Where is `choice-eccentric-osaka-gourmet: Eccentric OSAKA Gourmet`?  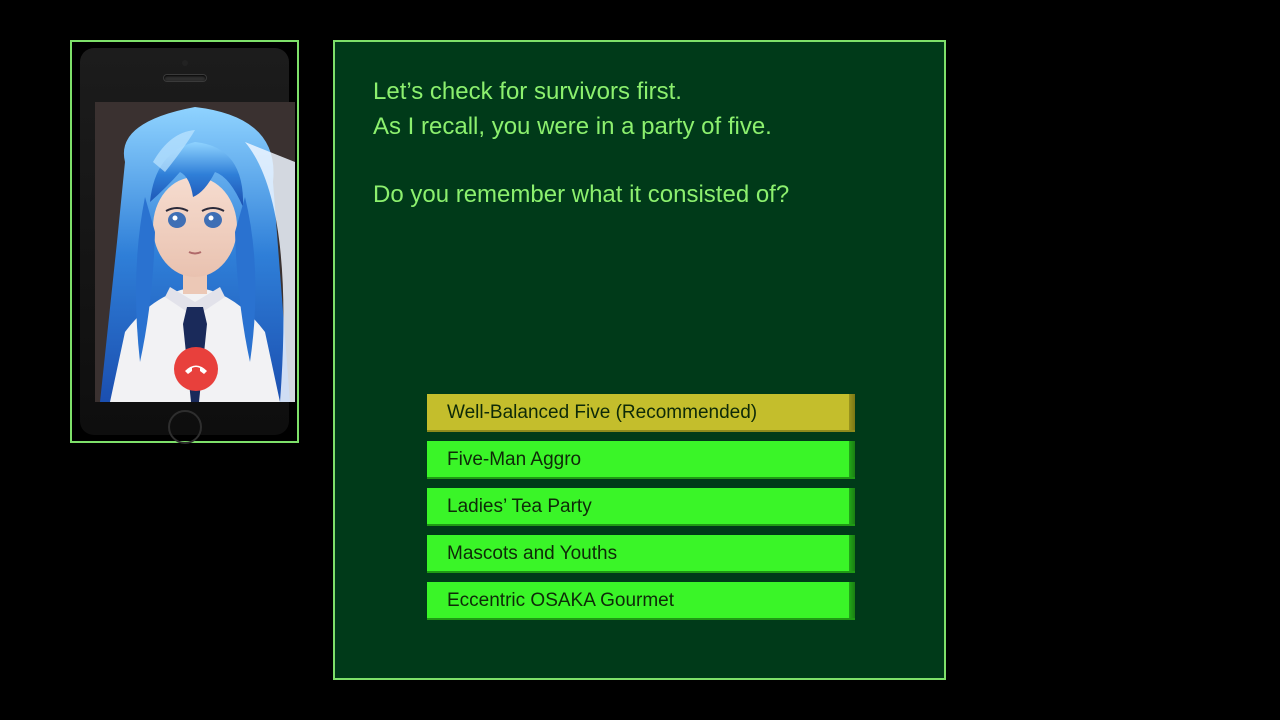 choice-eccentric-osaka-gourmet: Eccentric OSAKA Gourmet is located at coordinates (641, 601).